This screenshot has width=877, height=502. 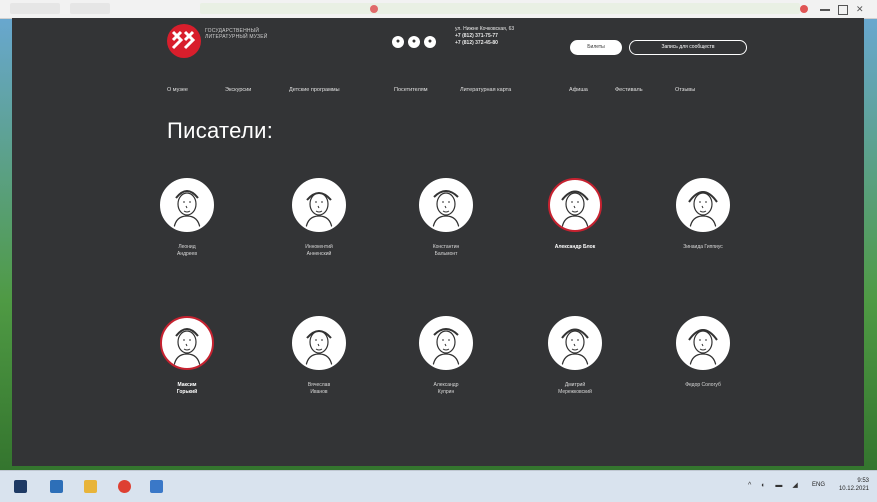 I want to click on start-icon, so click(x=20, y=486).